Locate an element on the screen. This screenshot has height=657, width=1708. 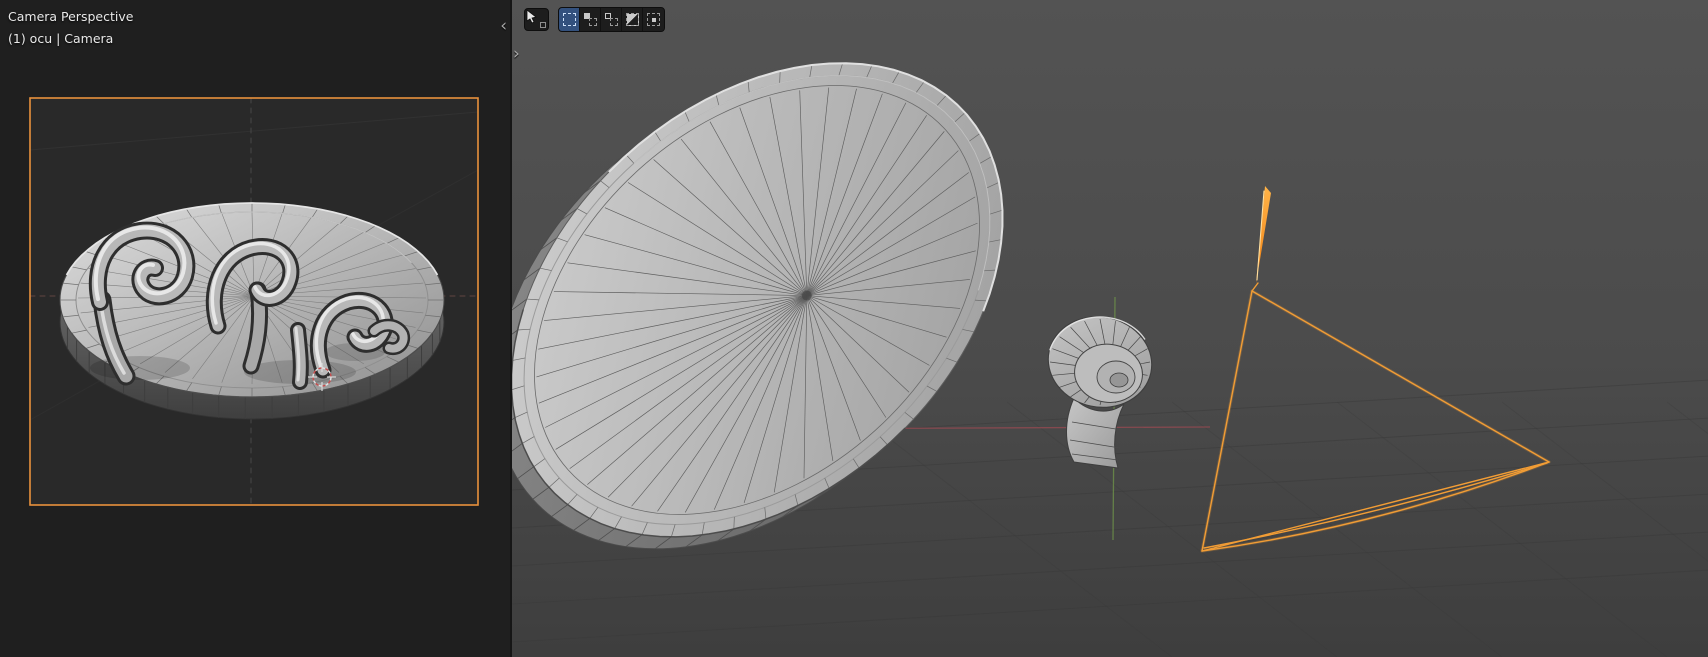
square-intersect-icon is located at coordinates (653, 19).